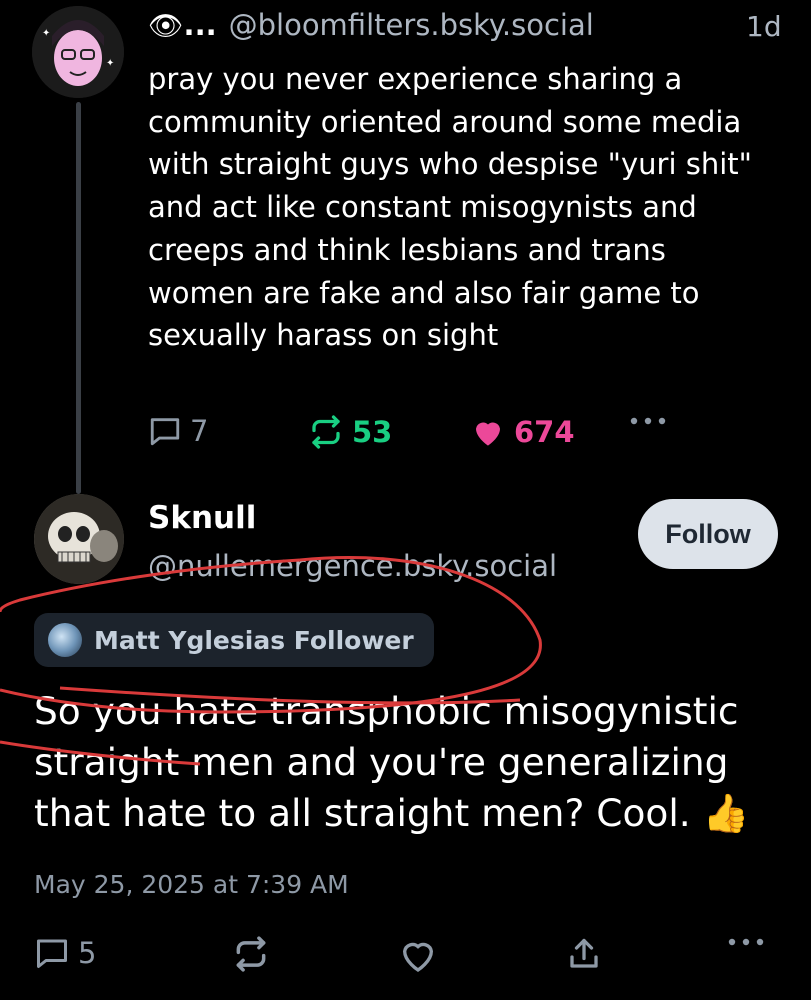  What do you see at coordinates (199, 431) in the screenshot?
I see `parent-reply-count: 7` at bounding box center [199, 431].